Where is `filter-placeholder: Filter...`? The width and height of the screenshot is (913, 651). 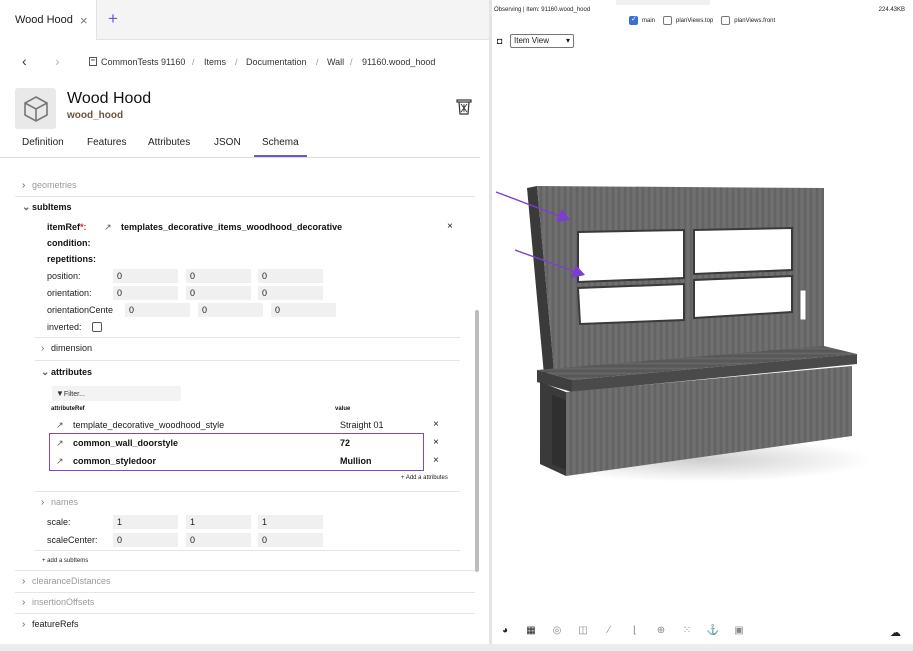 filter-placeholder: Filter... is located at coordinates (74, 394).